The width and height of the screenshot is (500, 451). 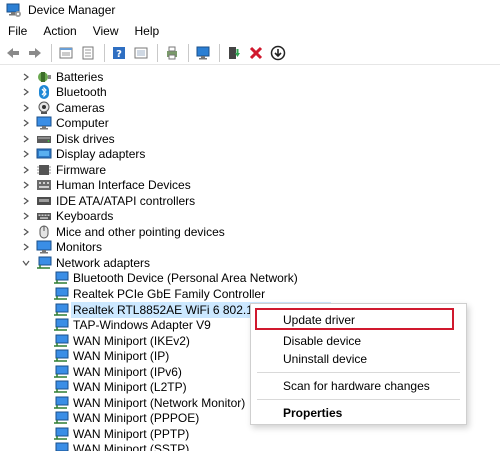 I want to click on tree-item-firmware: Firmware, so click(x=64, y=170).